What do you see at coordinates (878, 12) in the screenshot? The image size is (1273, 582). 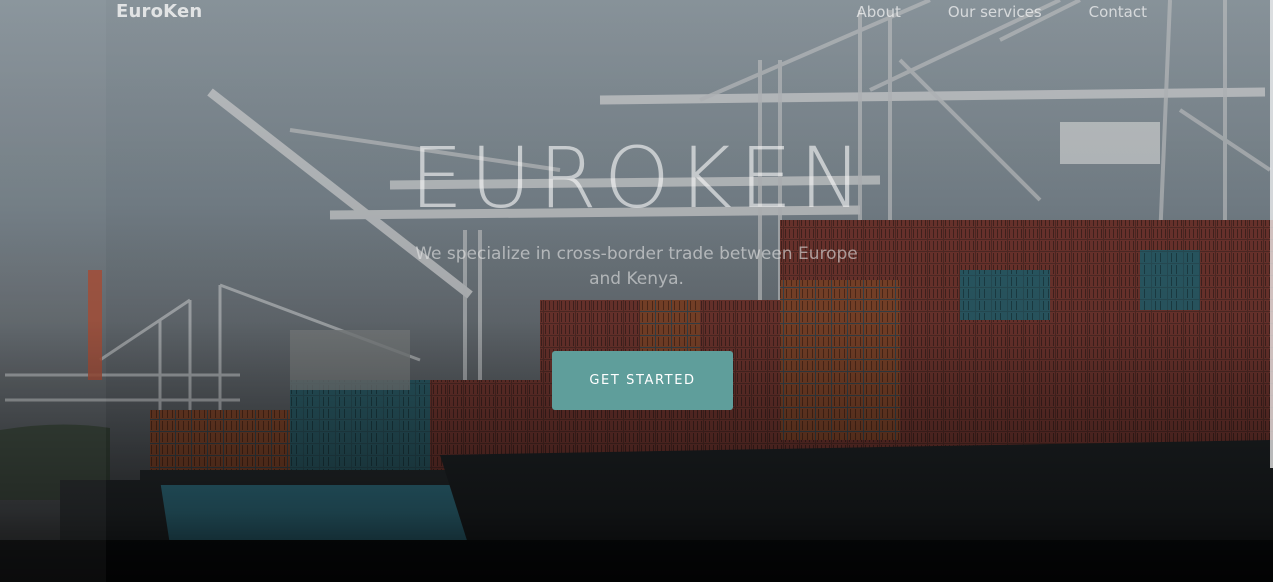 I see `nav-link-about: About` at bounding box center [878, 12].